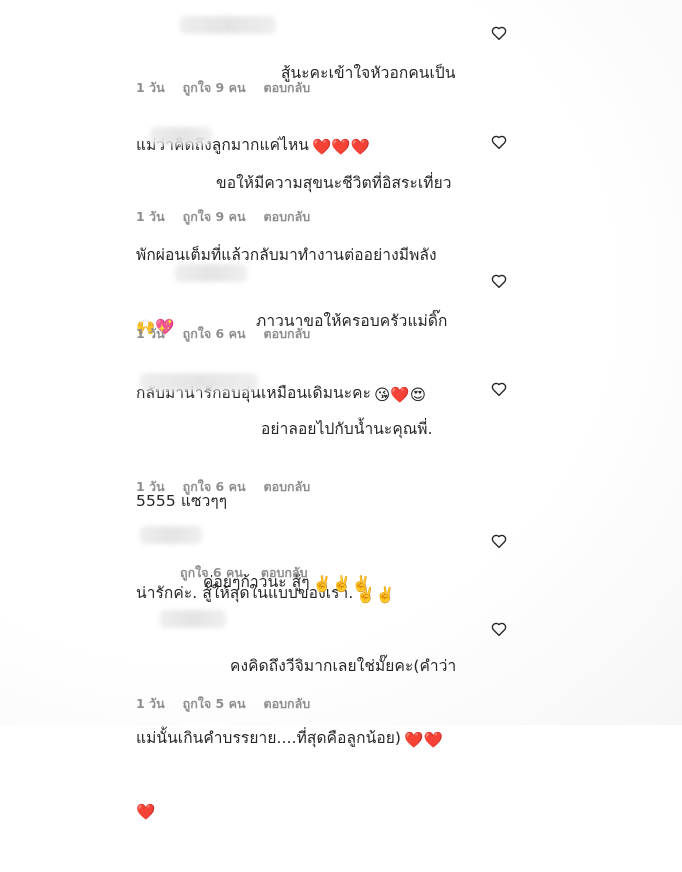 The width and height of the screenshot is (682, 872). I want to click on likes-count: ถูกใจ 5 คน, so click(214, 704).